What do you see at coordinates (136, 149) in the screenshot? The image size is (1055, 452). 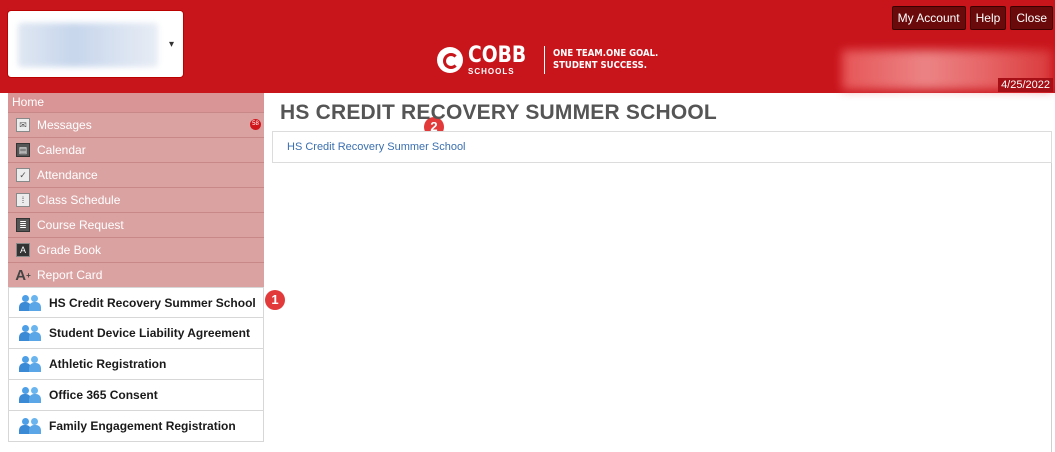 I see `sidebar-item-calendar: ▤ Calendar` at bounding box center [136, 149].